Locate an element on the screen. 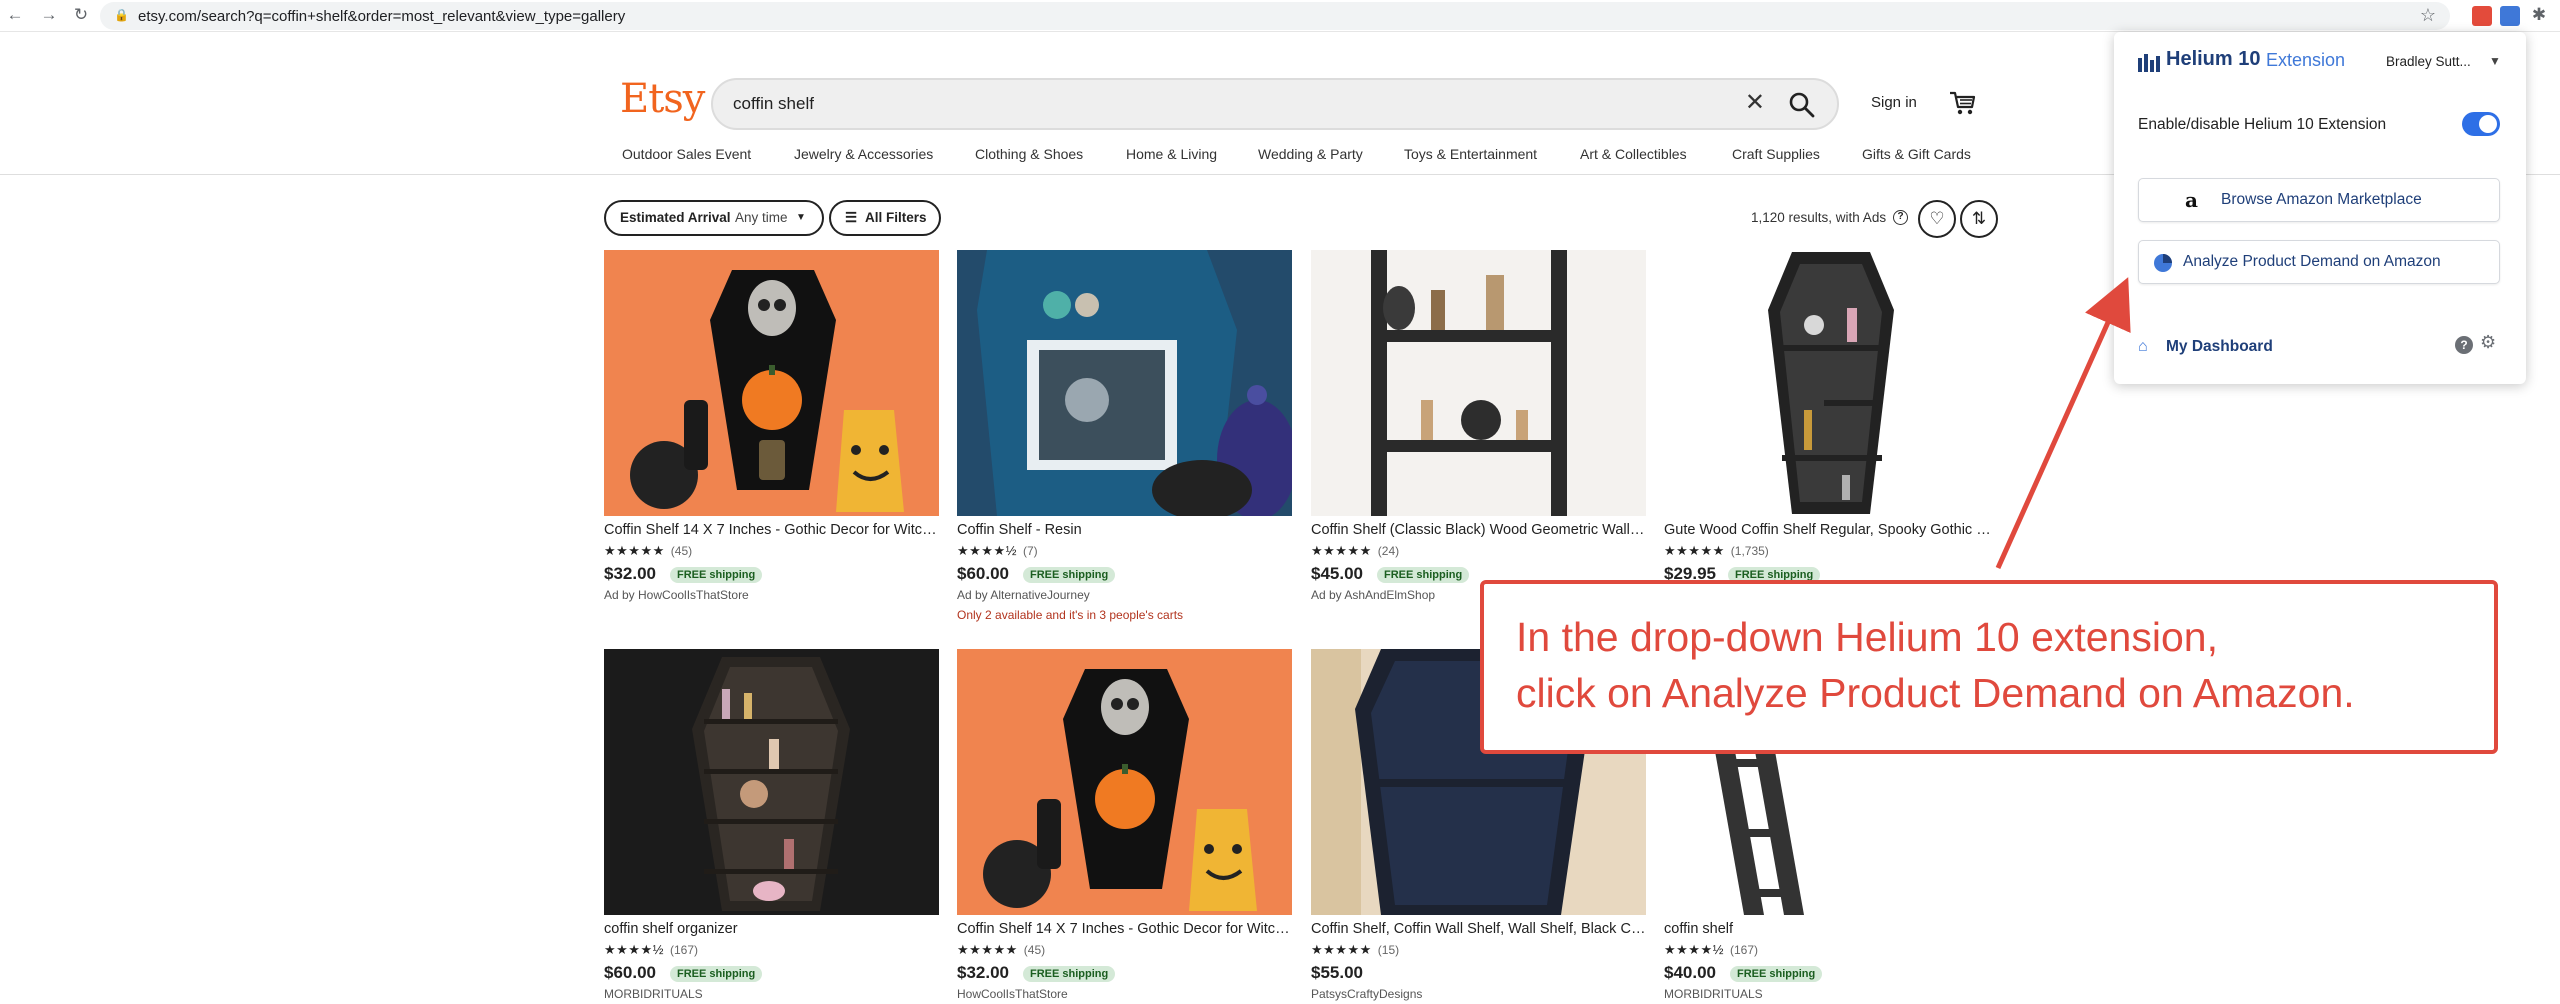  annotation-arrow is located at coordinates (2063, 423).